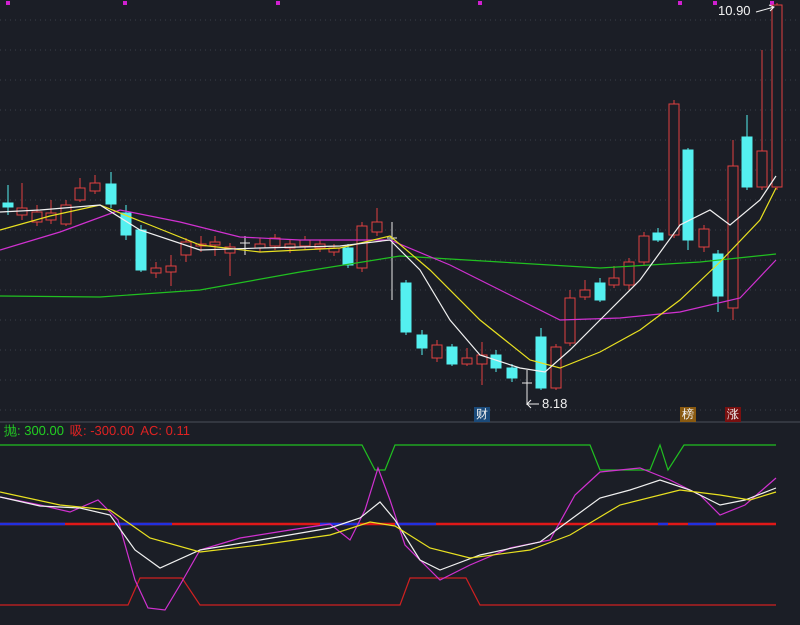 The image size is (800, 625). I want to click on legend-label: 抛: 300.00, so click(34, 430).